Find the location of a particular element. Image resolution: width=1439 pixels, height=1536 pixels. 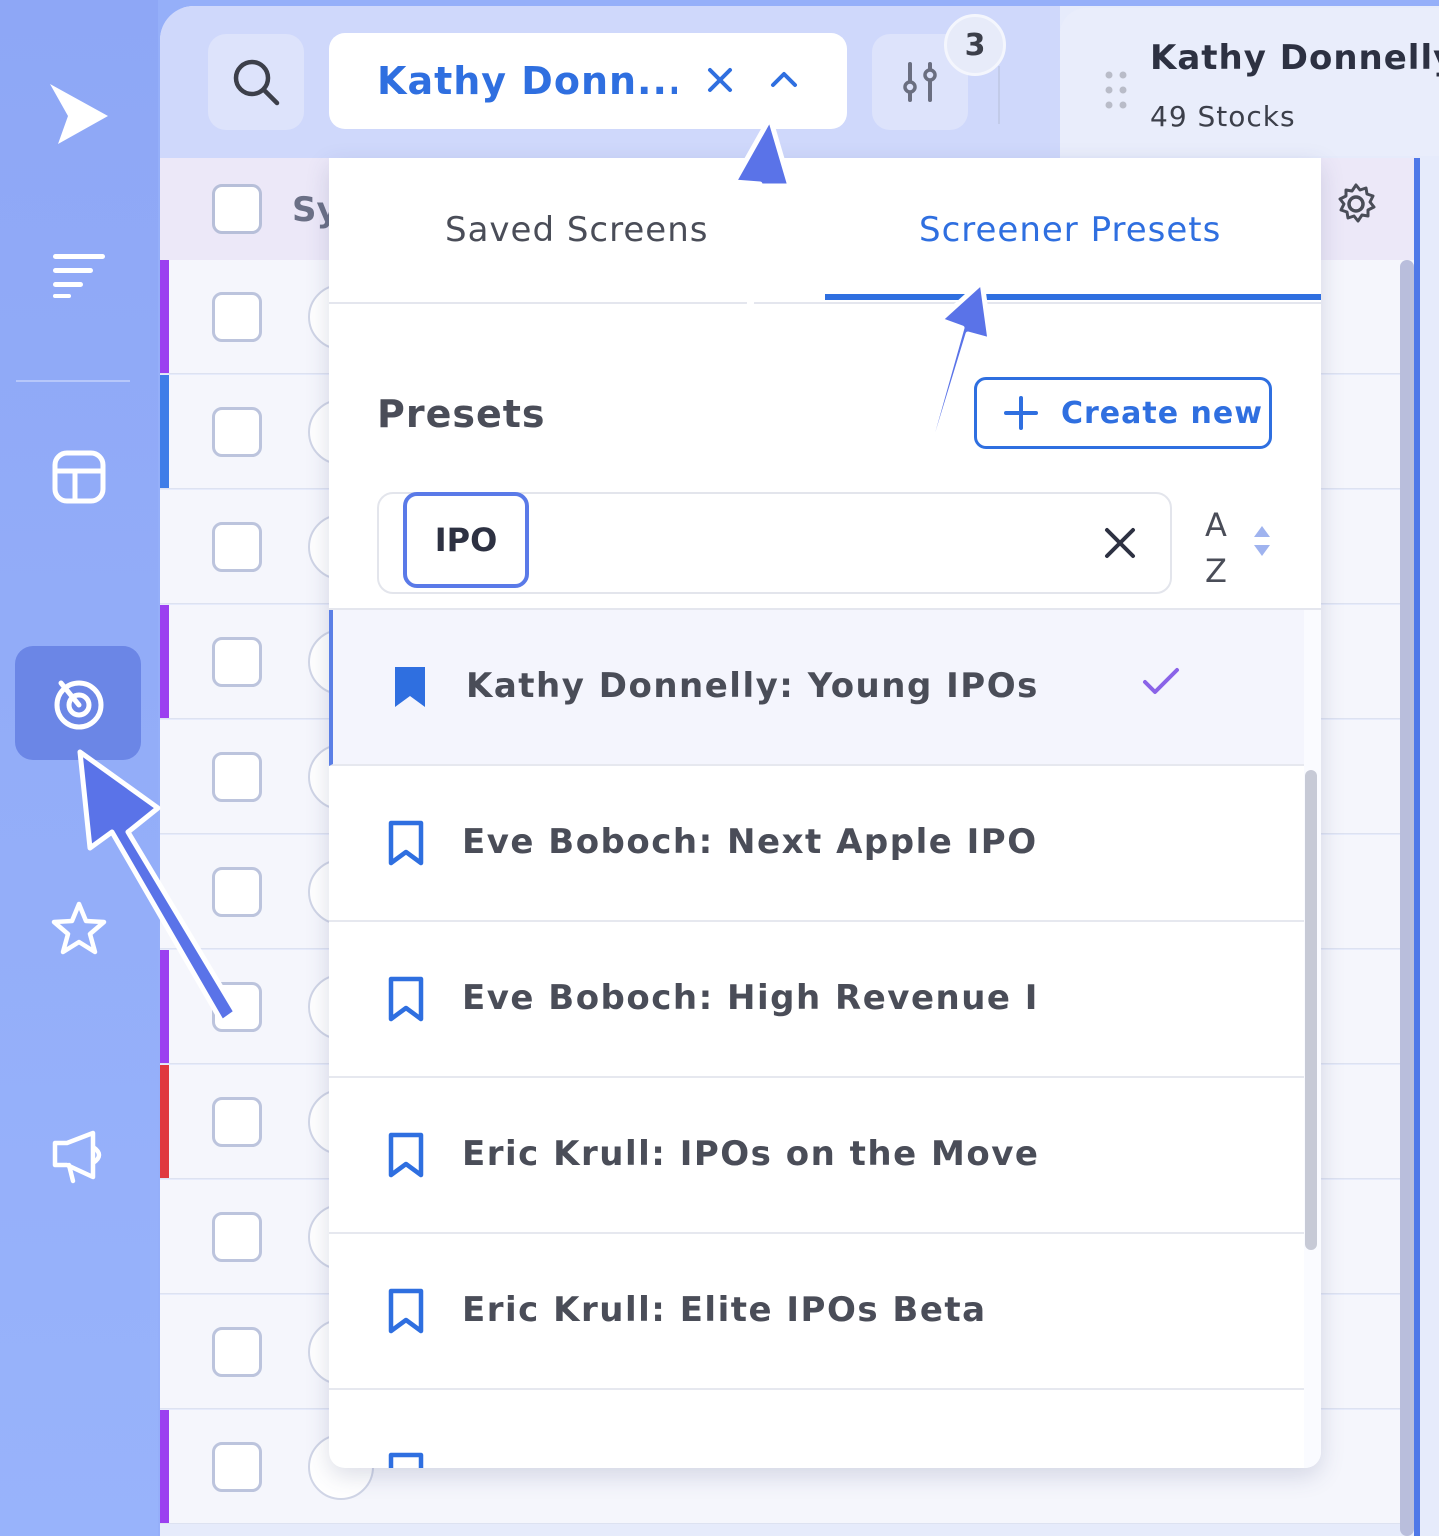

clear-selection-icon is located at coordinates (720, 82).